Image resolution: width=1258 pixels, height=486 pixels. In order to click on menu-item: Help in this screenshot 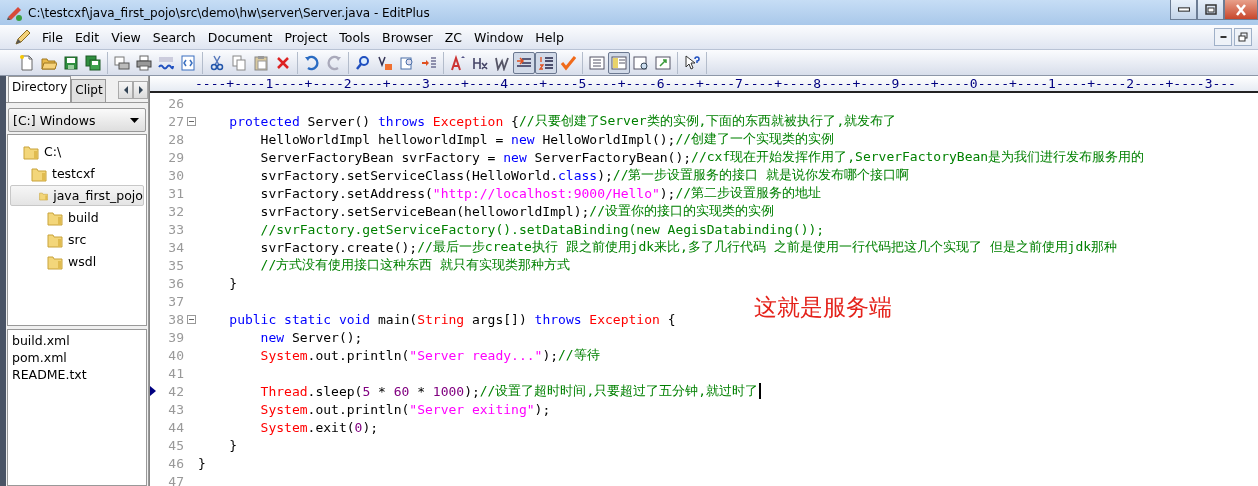, I will do `click(549, 37)`.